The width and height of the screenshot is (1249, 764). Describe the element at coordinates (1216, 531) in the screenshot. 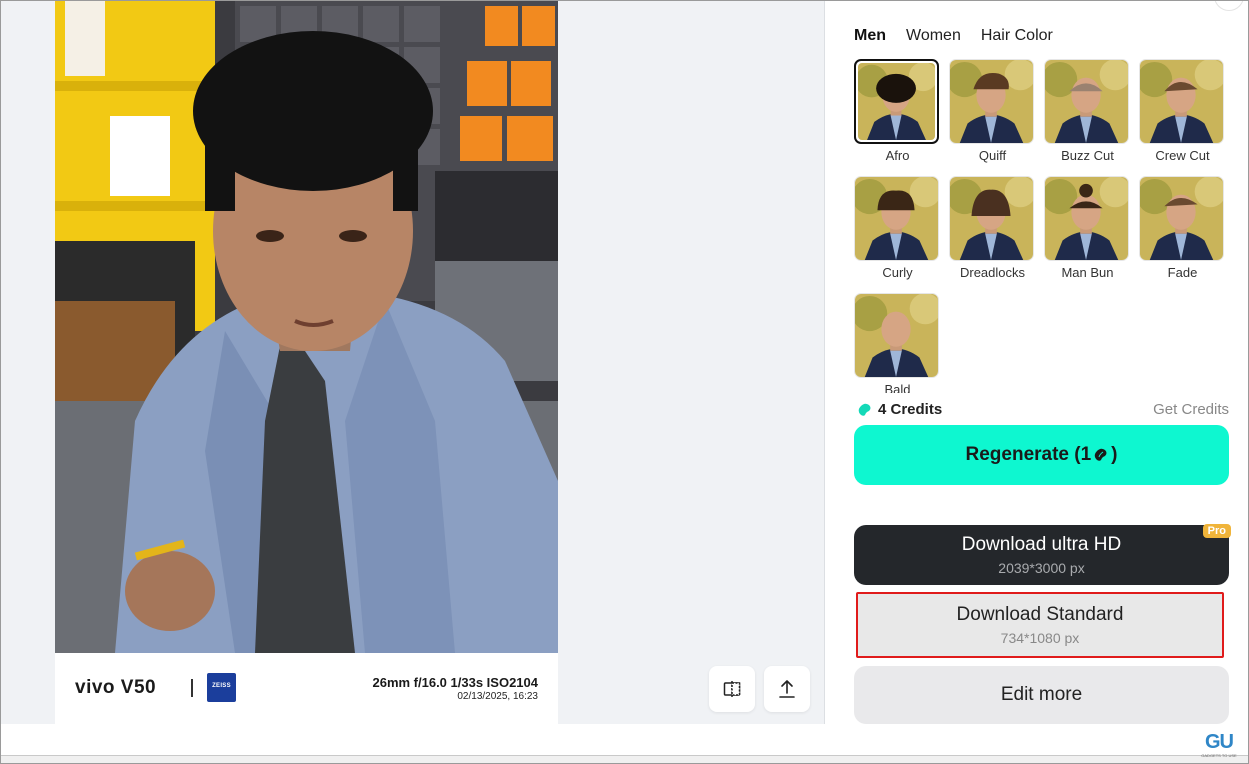

I see `pro-badge: Pro` at that location.